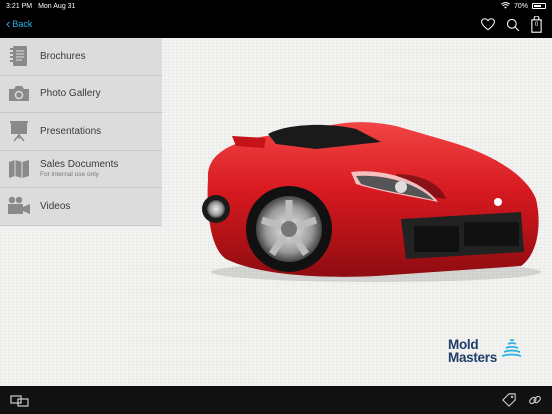  I want to click on search-icon, so click(513, 25).